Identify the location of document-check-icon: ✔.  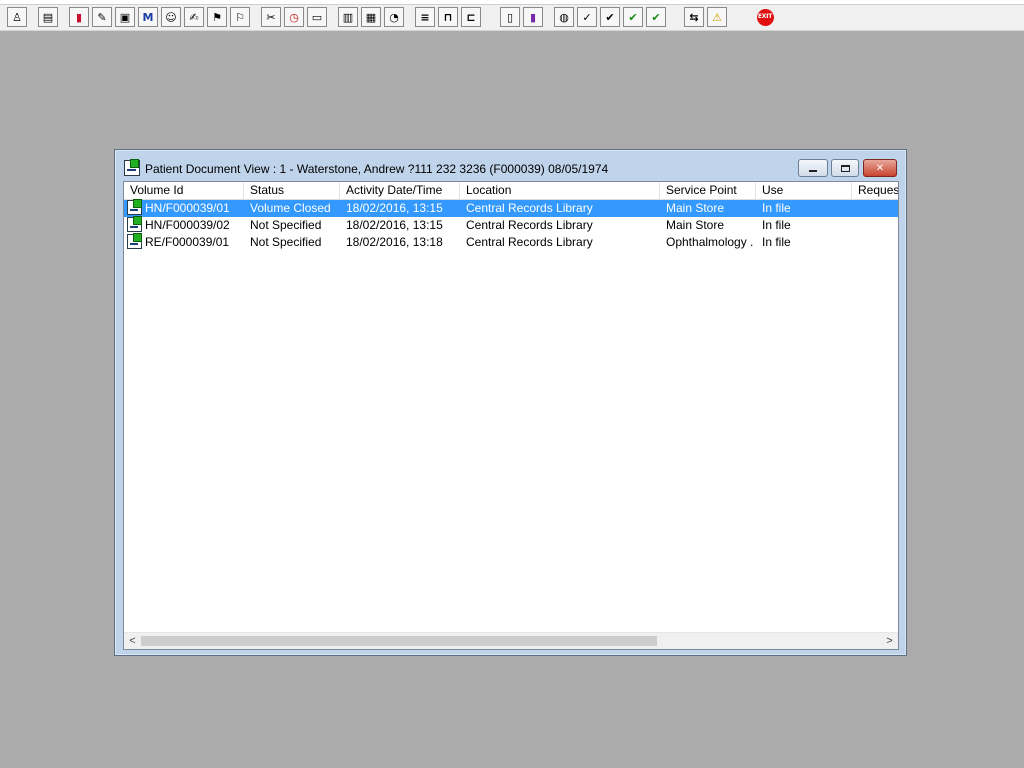
(610, 17).